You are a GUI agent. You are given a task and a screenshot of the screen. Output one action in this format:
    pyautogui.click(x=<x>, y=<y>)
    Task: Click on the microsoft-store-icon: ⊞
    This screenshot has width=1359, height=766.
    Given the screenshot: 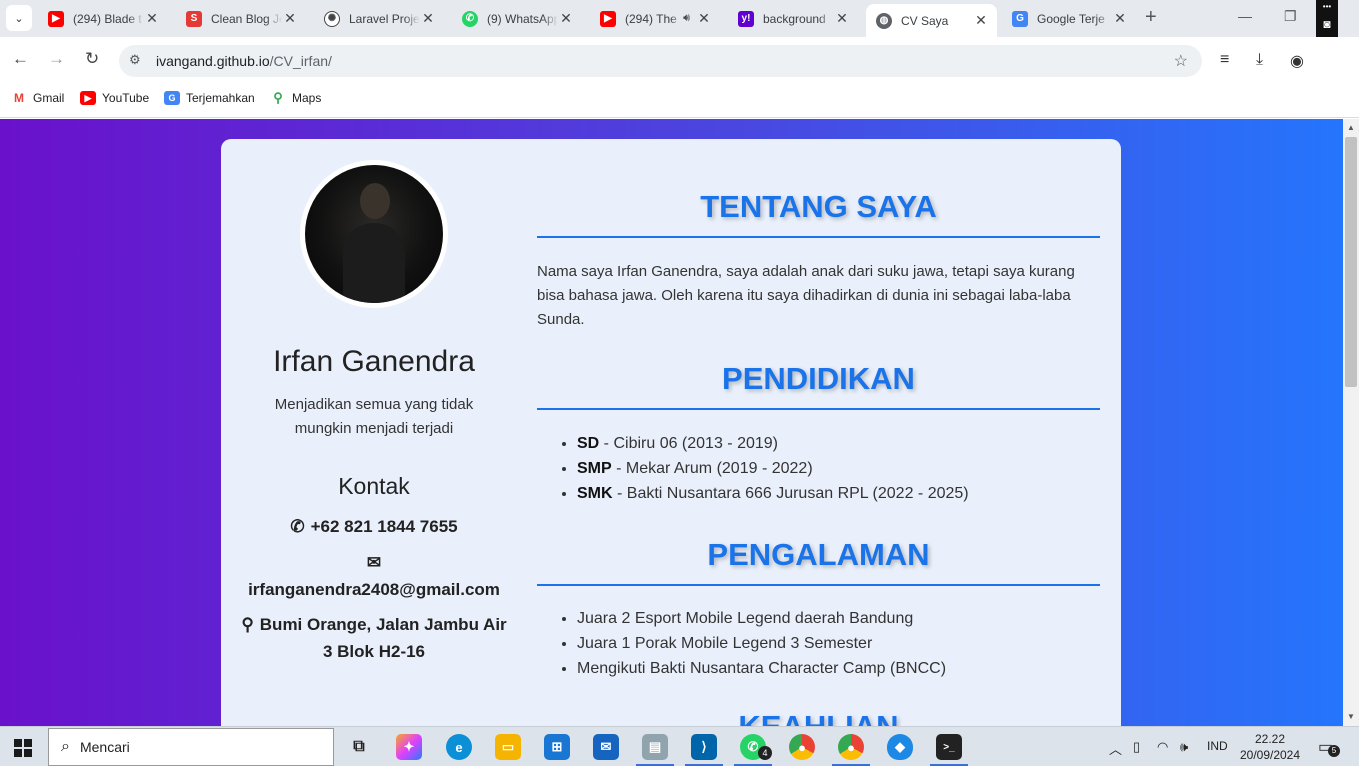 What is the action you would take?
    pyautogui.click(x=557, y=747)
    